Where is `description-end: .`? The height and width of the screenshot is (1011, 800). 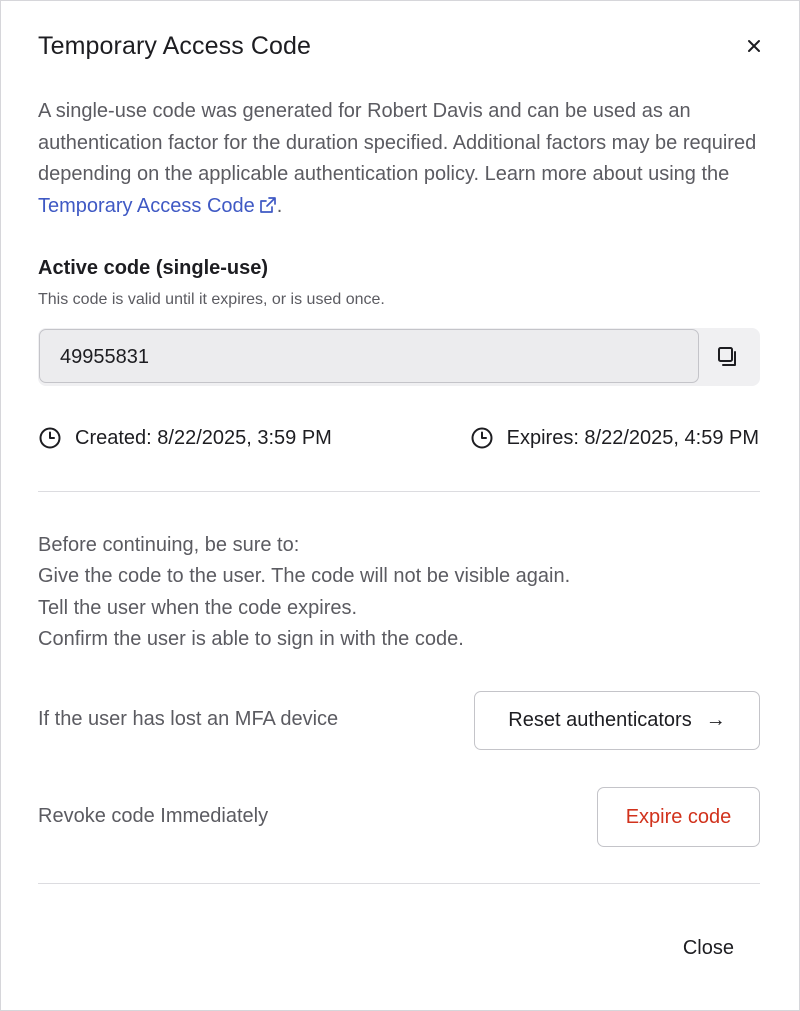
description-end: . is located at coordinates (279, 205).